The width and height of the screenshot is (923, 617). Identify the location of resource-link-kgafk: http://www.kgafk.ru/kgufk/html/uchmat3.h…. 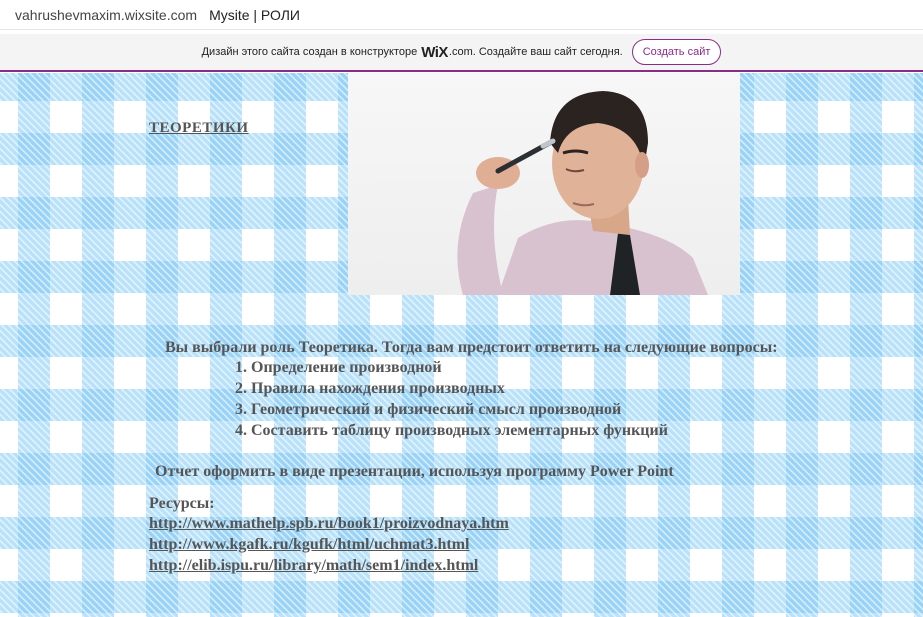
(509, 545).